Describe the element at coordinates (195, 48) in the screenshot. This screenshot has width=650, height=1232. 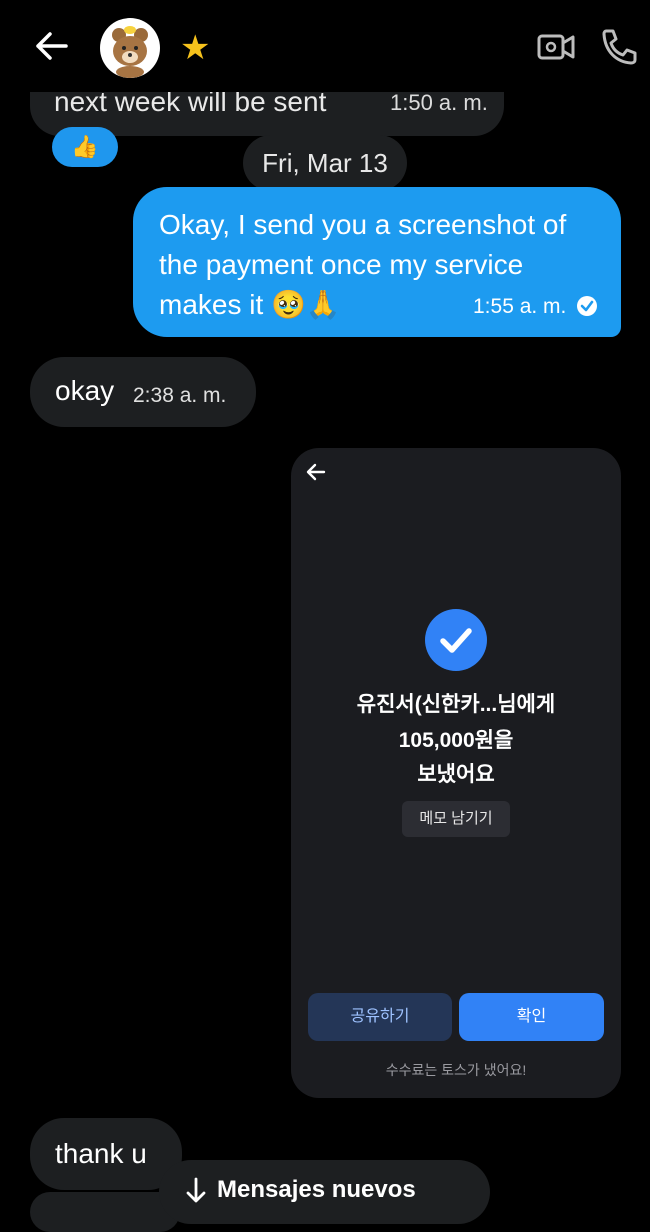
I see `favorite-star-icon: ★` at that location.